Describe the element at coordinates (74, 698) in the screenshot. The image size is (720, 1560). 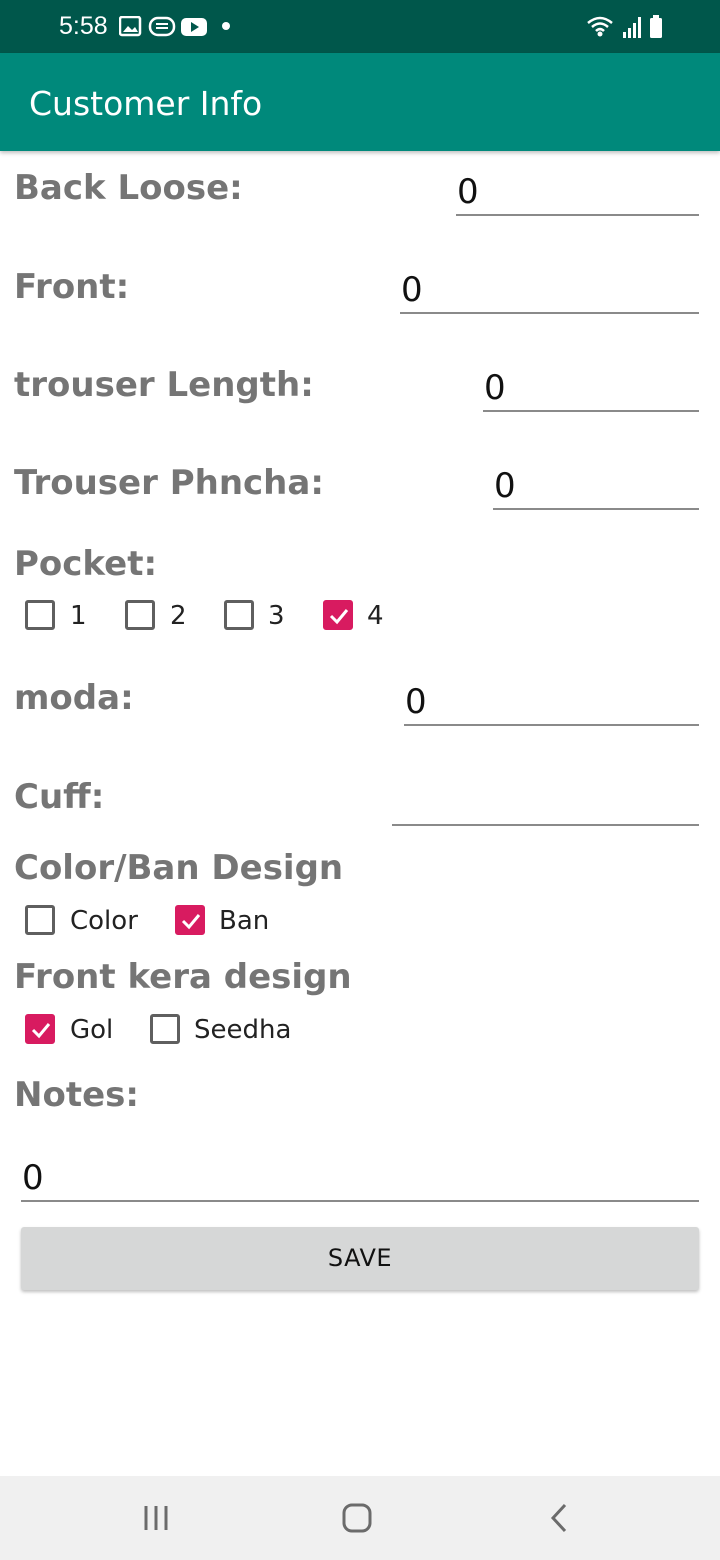
I see `moda-label: moda:` at that location.